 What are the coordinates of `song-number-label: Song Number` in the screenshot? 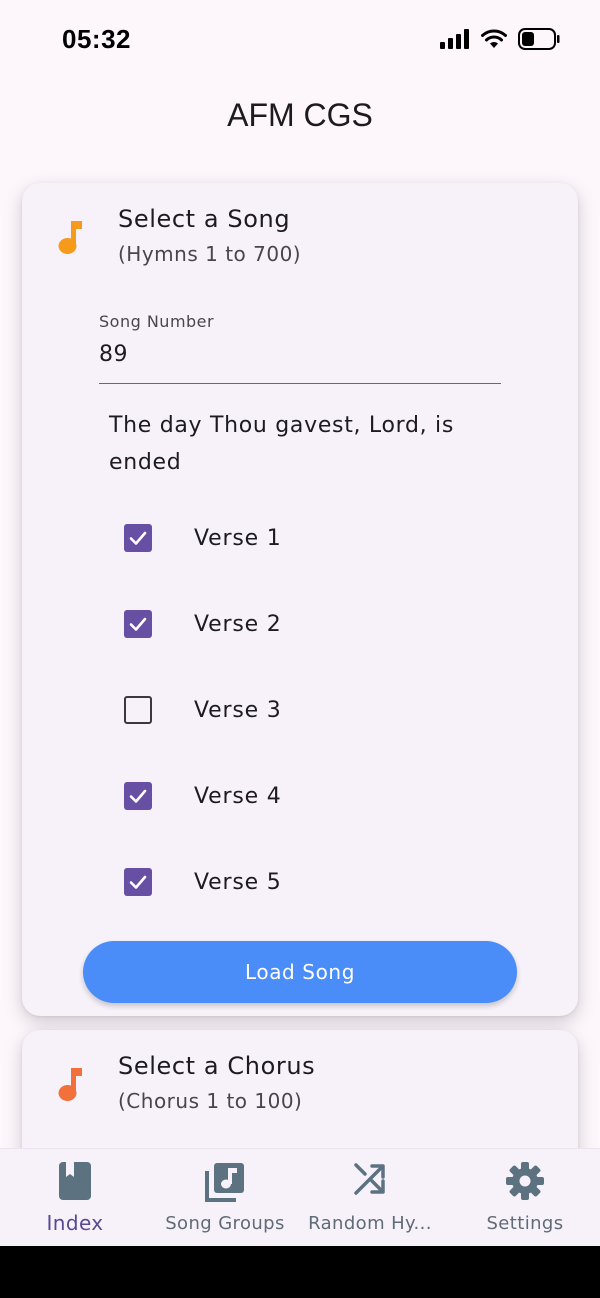 It's located at (157, 321).